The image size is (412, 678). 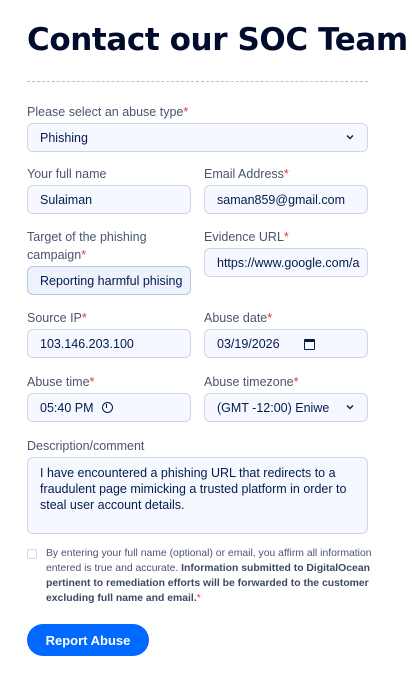 What do you see at coordinates (217, 40) in the screenshot?
I see `page-title: Contact our SOC Team` at bounding box center [217, 40].